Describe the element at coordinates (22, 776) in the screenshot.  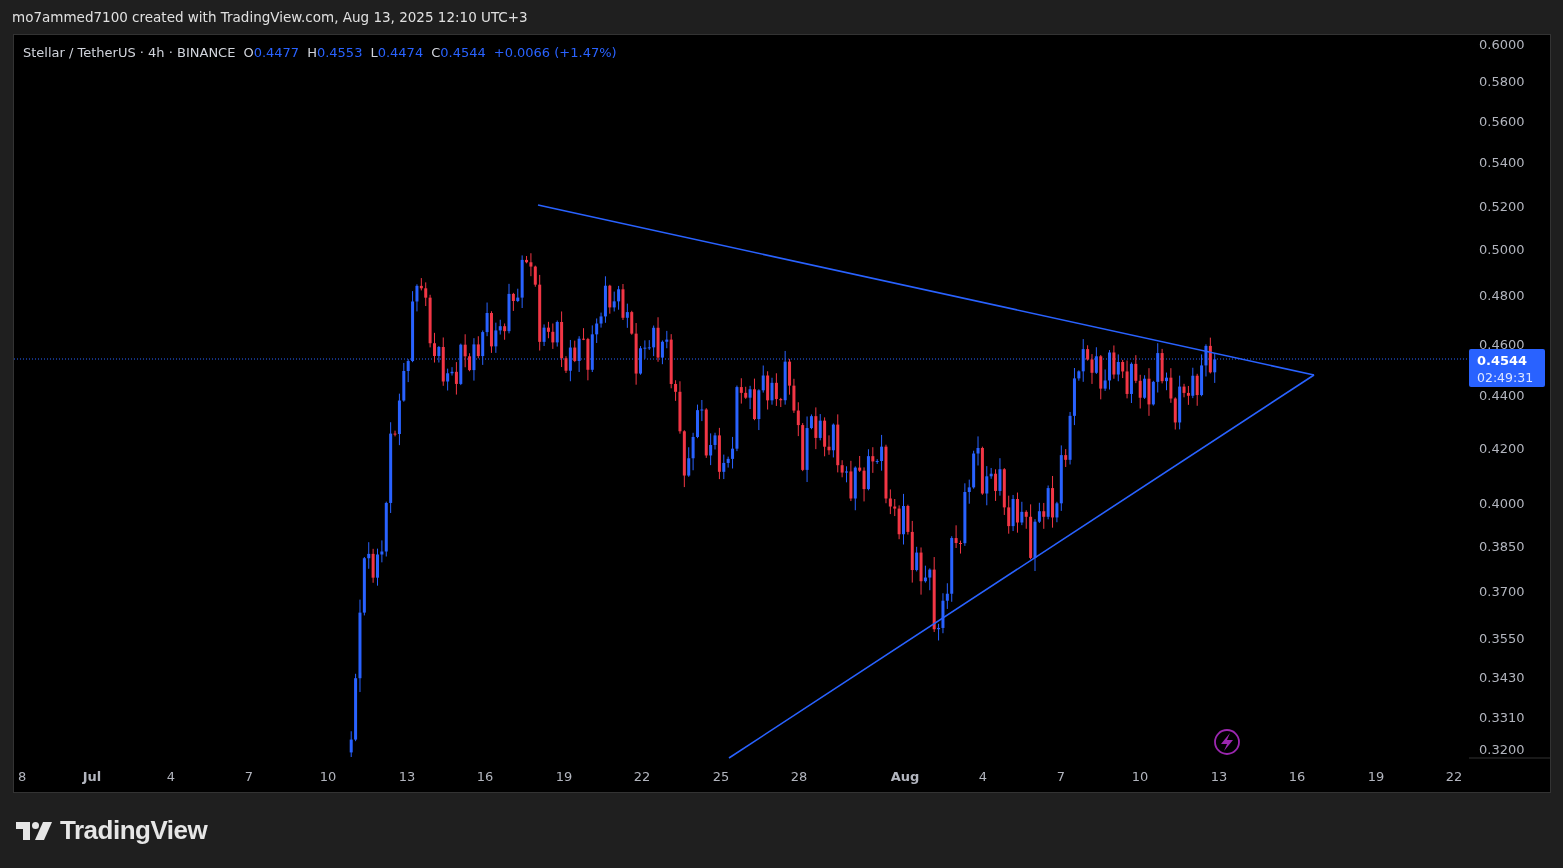
I see `time-axis-label: 8` at that location.